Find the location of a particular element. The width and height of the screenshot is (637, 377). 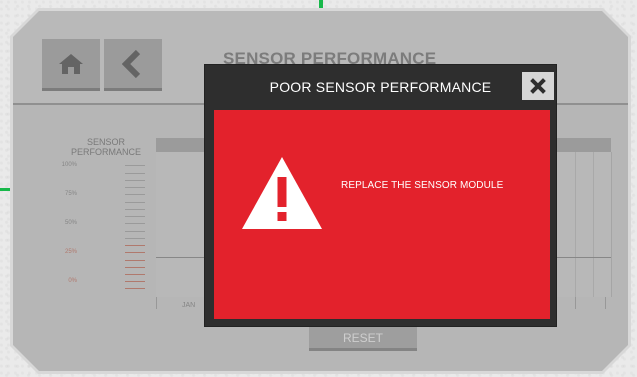

dialog-message: REPLACE THE SENSOR MODULE is located at coordinates (422, 185).